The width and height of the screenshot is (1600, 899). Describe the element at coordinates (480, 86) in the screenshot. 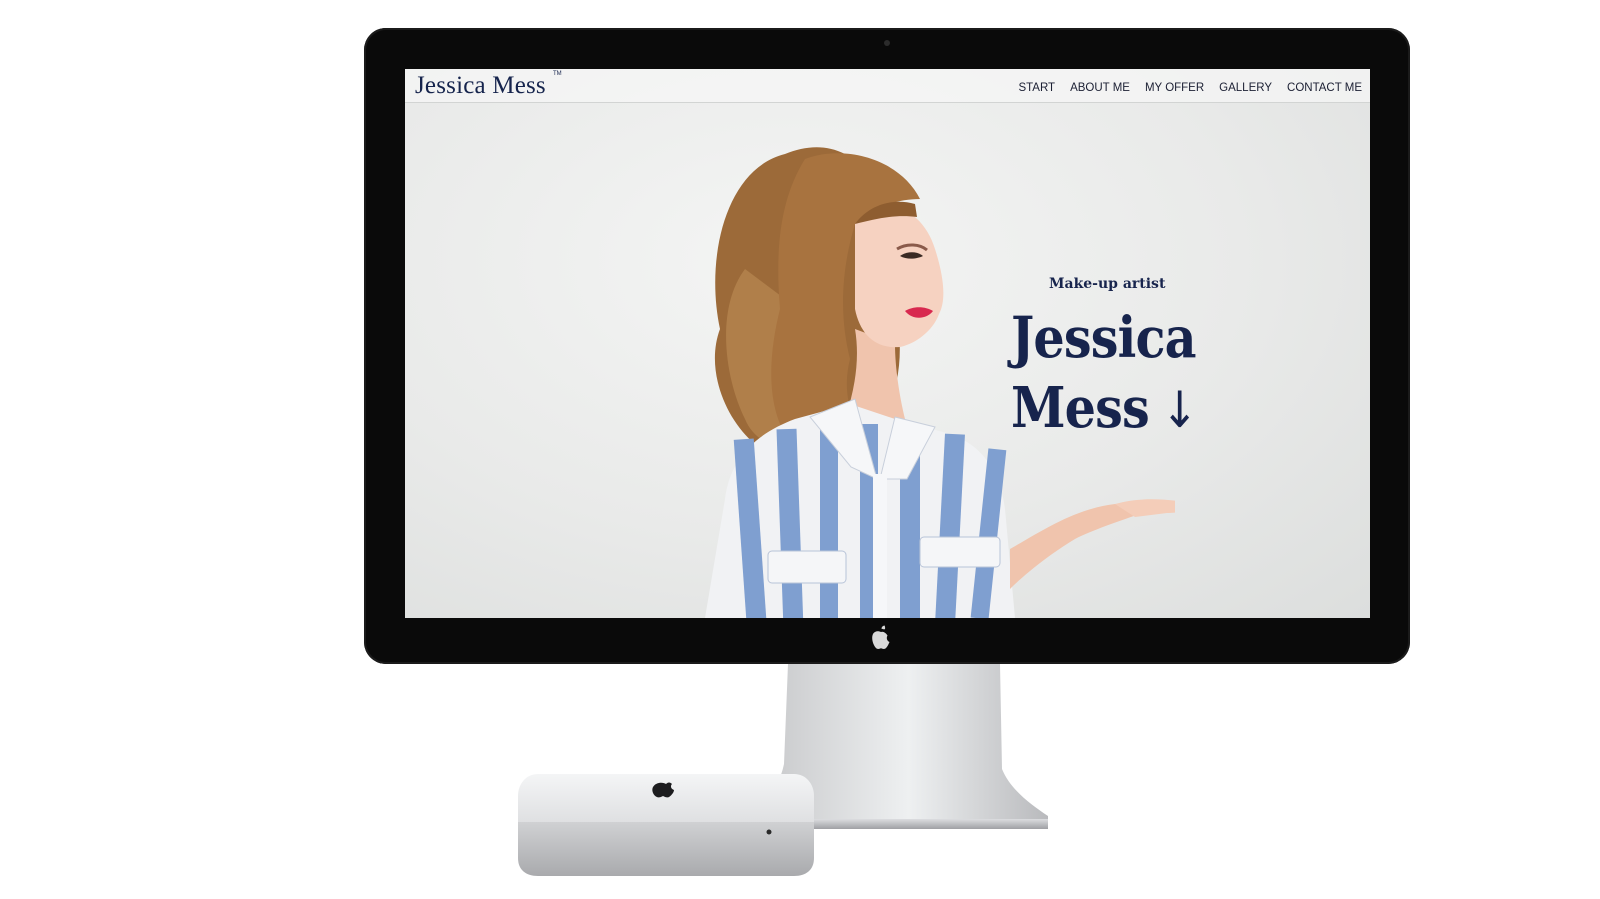

I see `site-logo: Jessica Mess` at that location.